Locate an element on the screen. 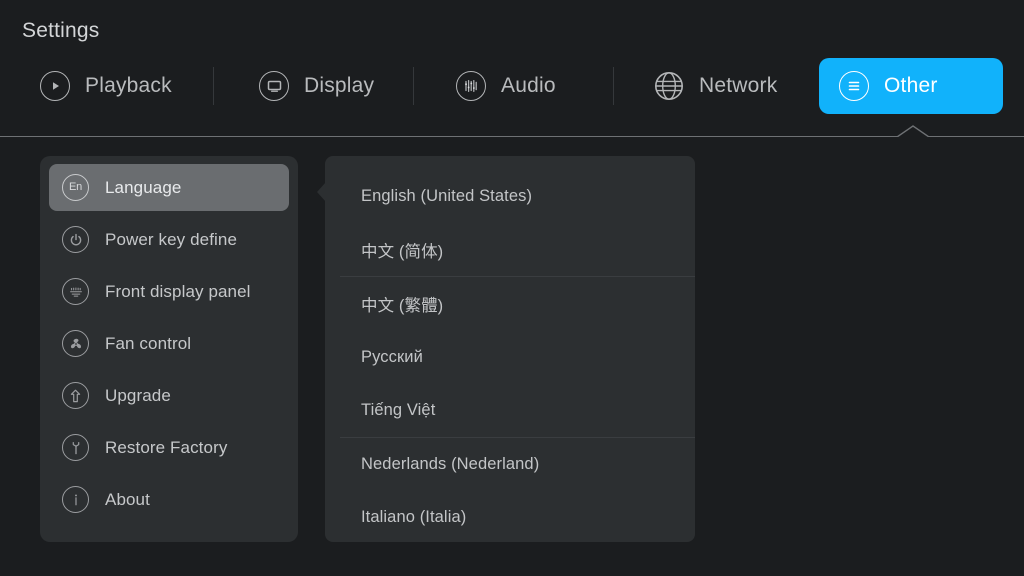 The image size is (1024, 576). tab-network: Network is located at coordinates (715, 86).